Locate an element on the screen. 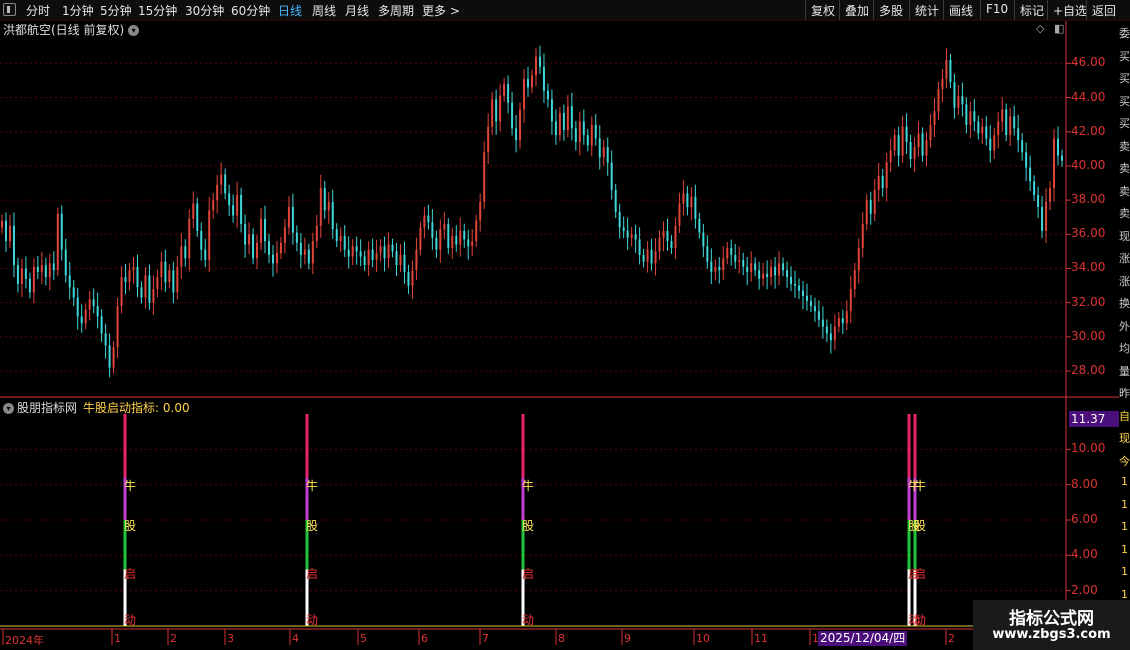  side-panel-char: 委 is located at coordinates (1124, 33).